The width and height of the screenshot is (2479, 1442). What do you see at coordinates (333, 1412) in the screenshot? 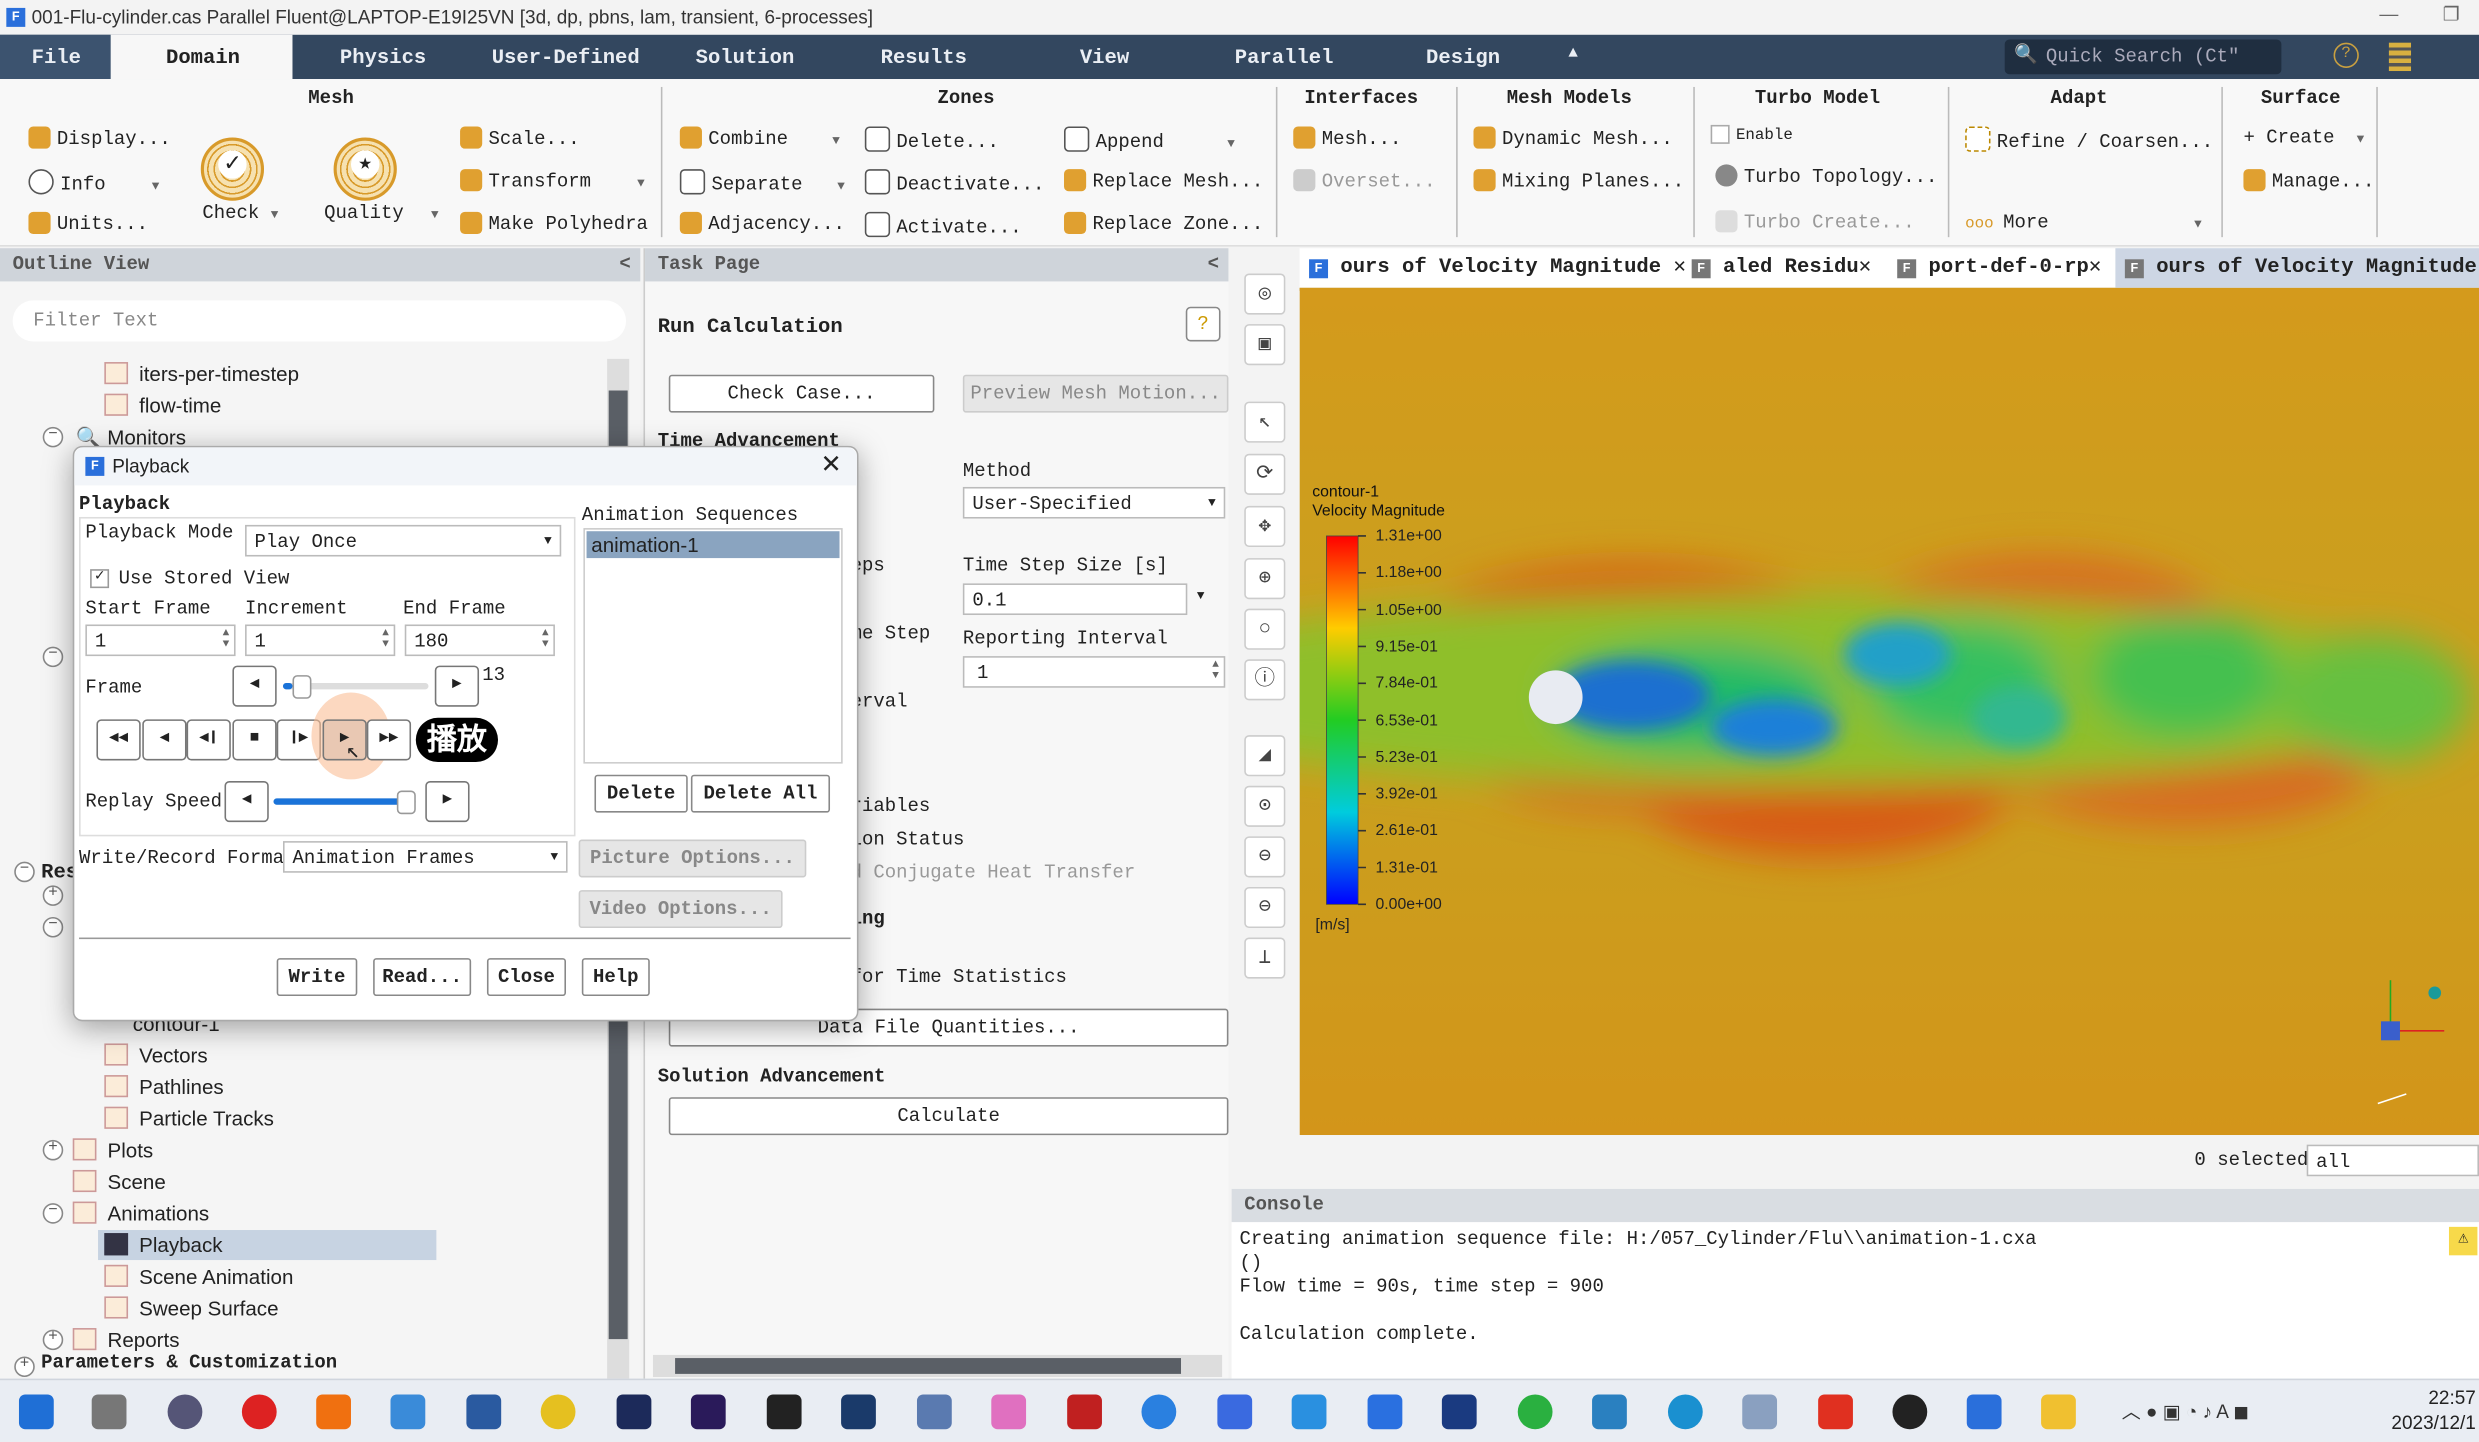
I see `search-app-icon` at bounding box center [333, 1412].